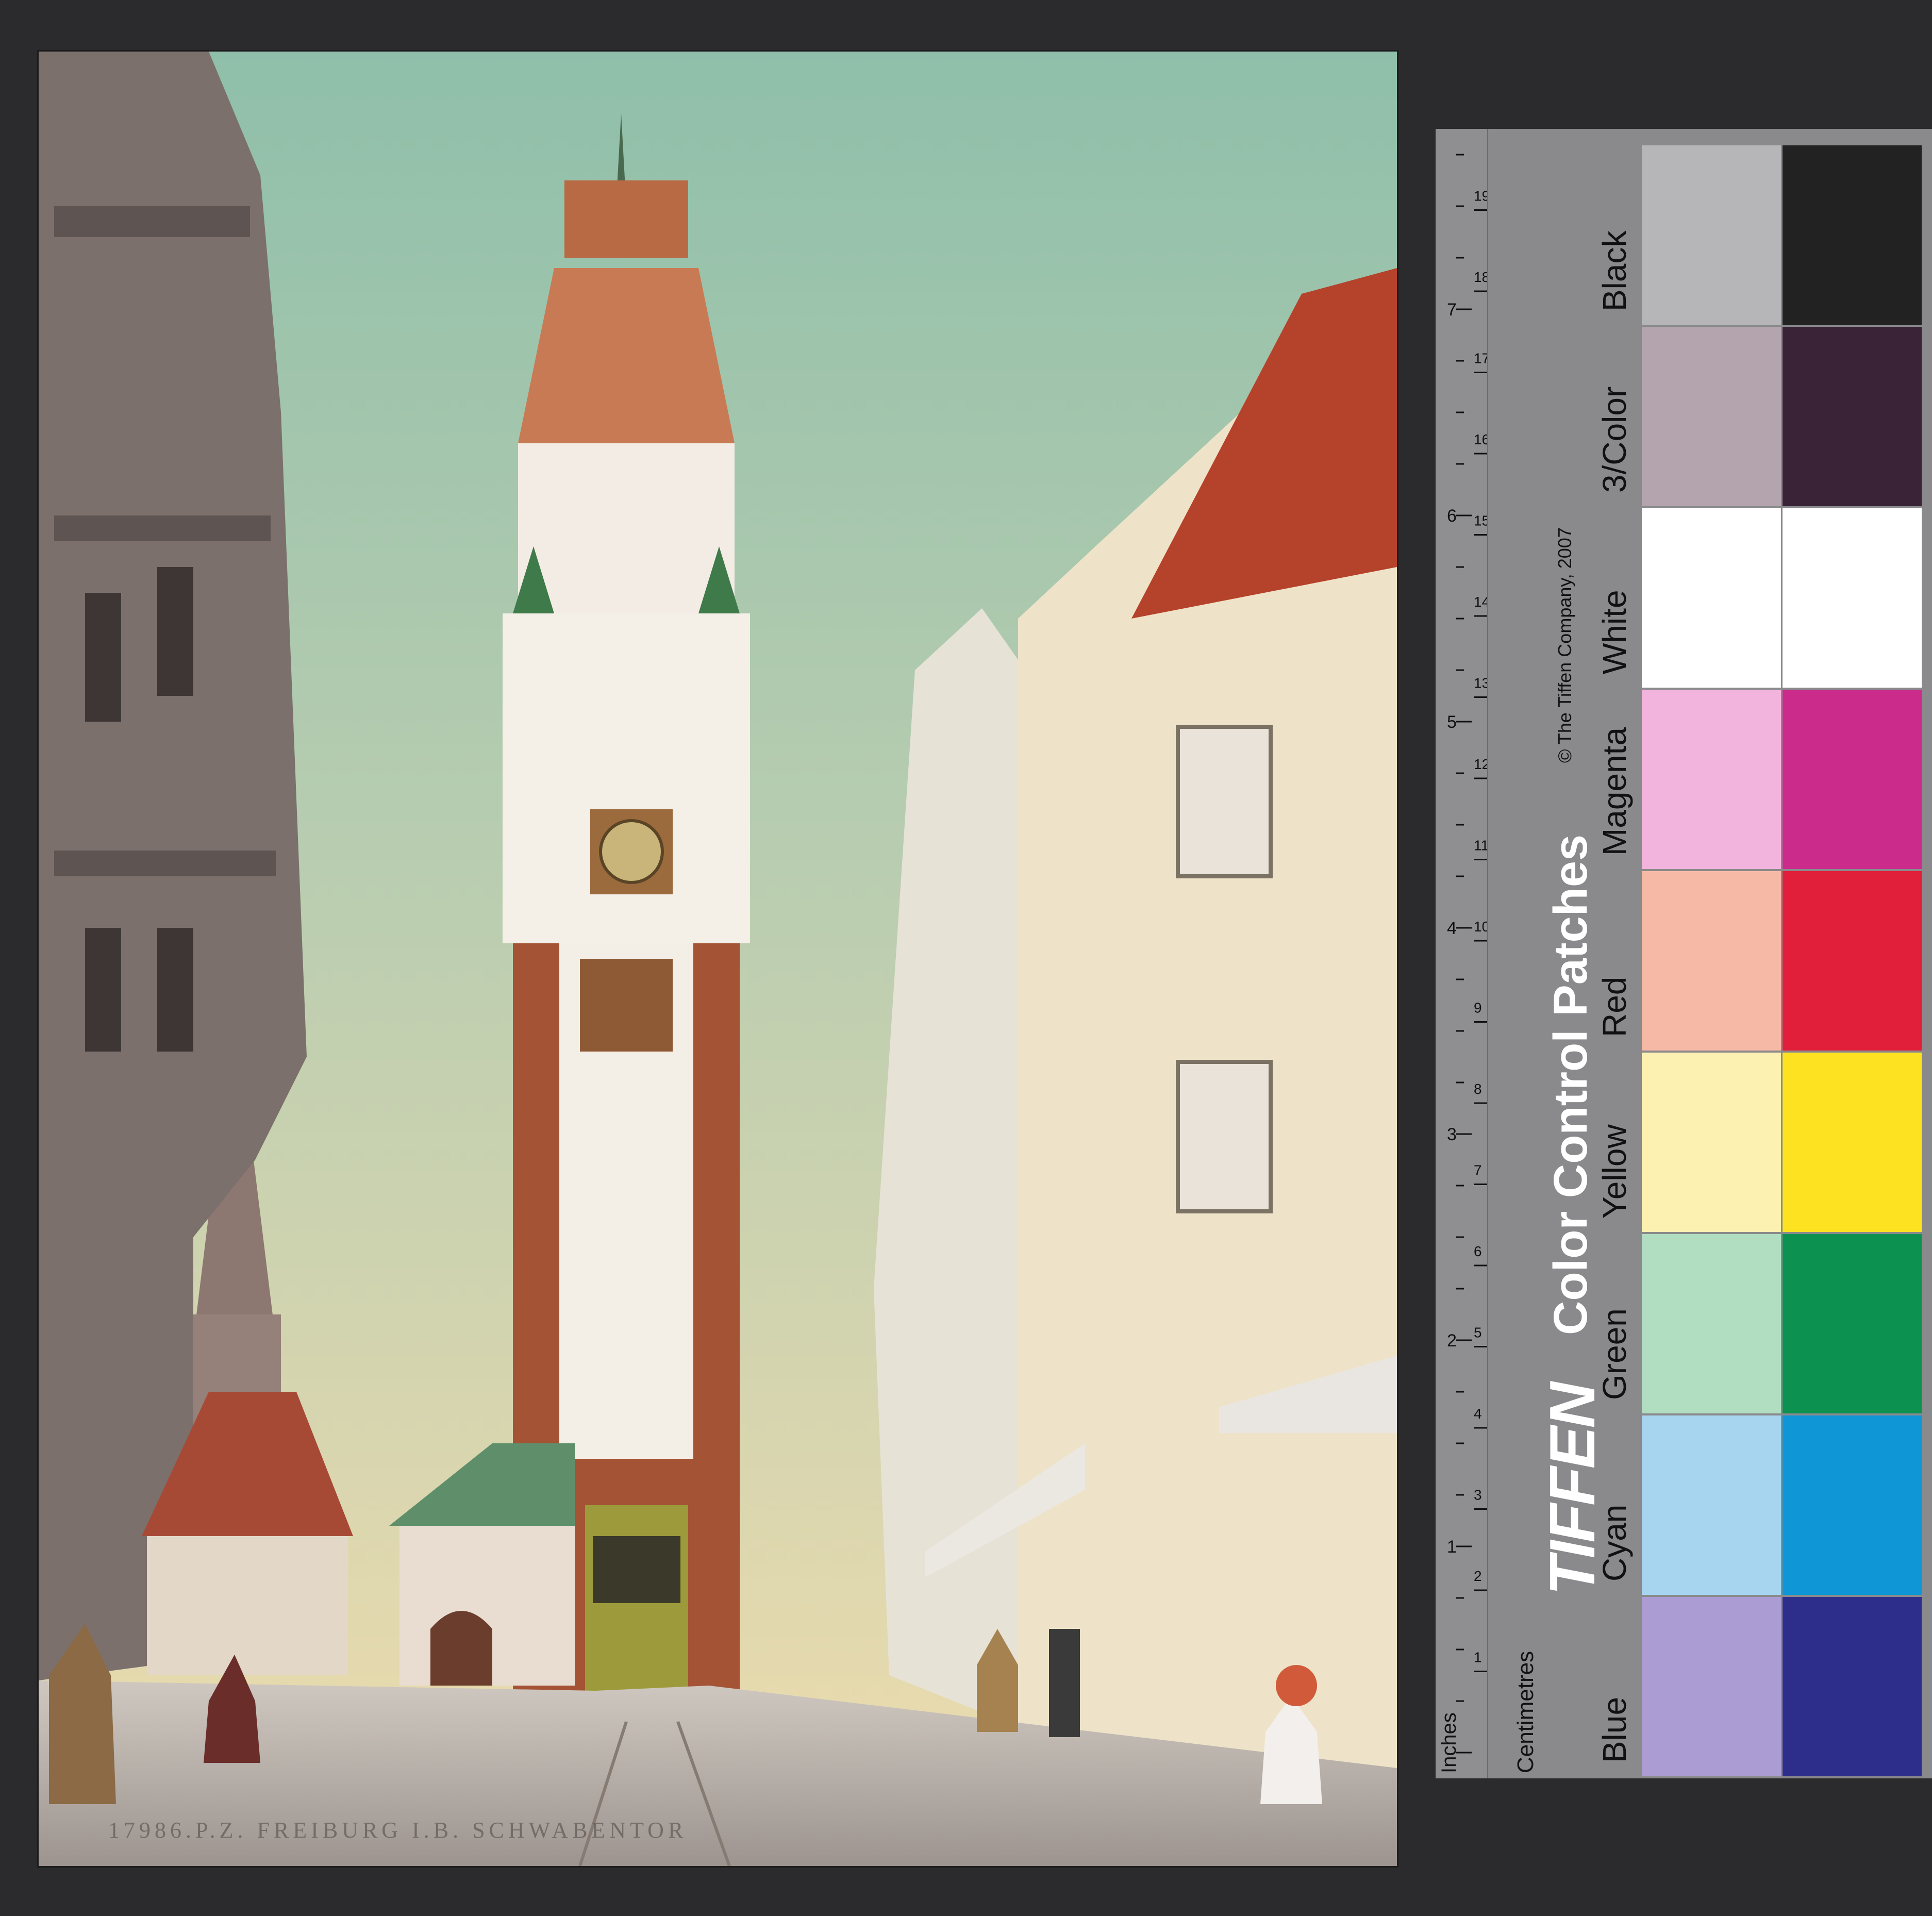 The height and width of the screenshot is (1916, 1932). I want to click on patch-white-dark, so click(1852, 598).